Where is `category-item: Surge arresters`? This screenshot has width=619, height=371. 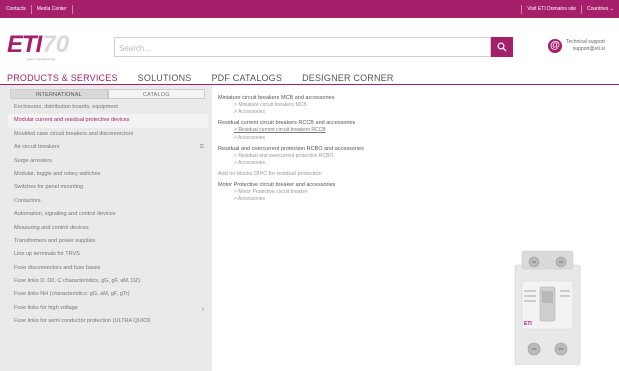
category-item: Surge arresters is located at coordinates (108, 161).